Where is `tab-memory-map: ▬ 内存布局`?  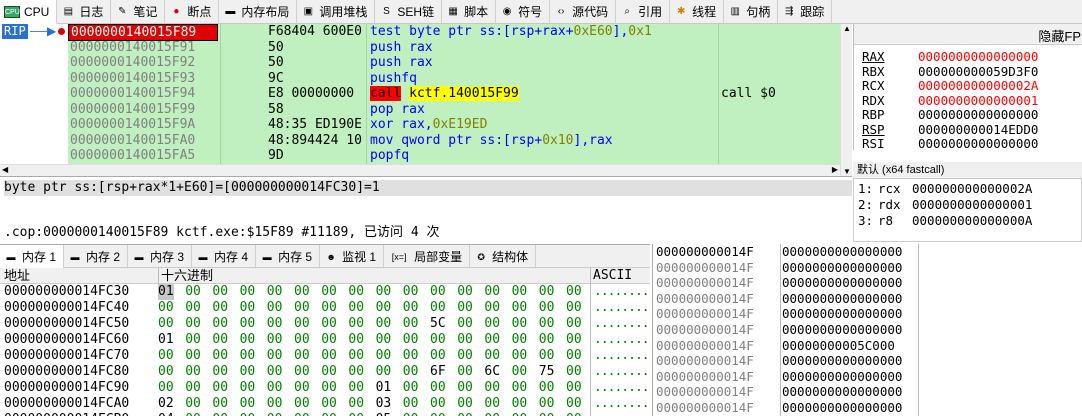
tab-memory-map: ▬ 内存布局 is located at coordinates (258, 12).